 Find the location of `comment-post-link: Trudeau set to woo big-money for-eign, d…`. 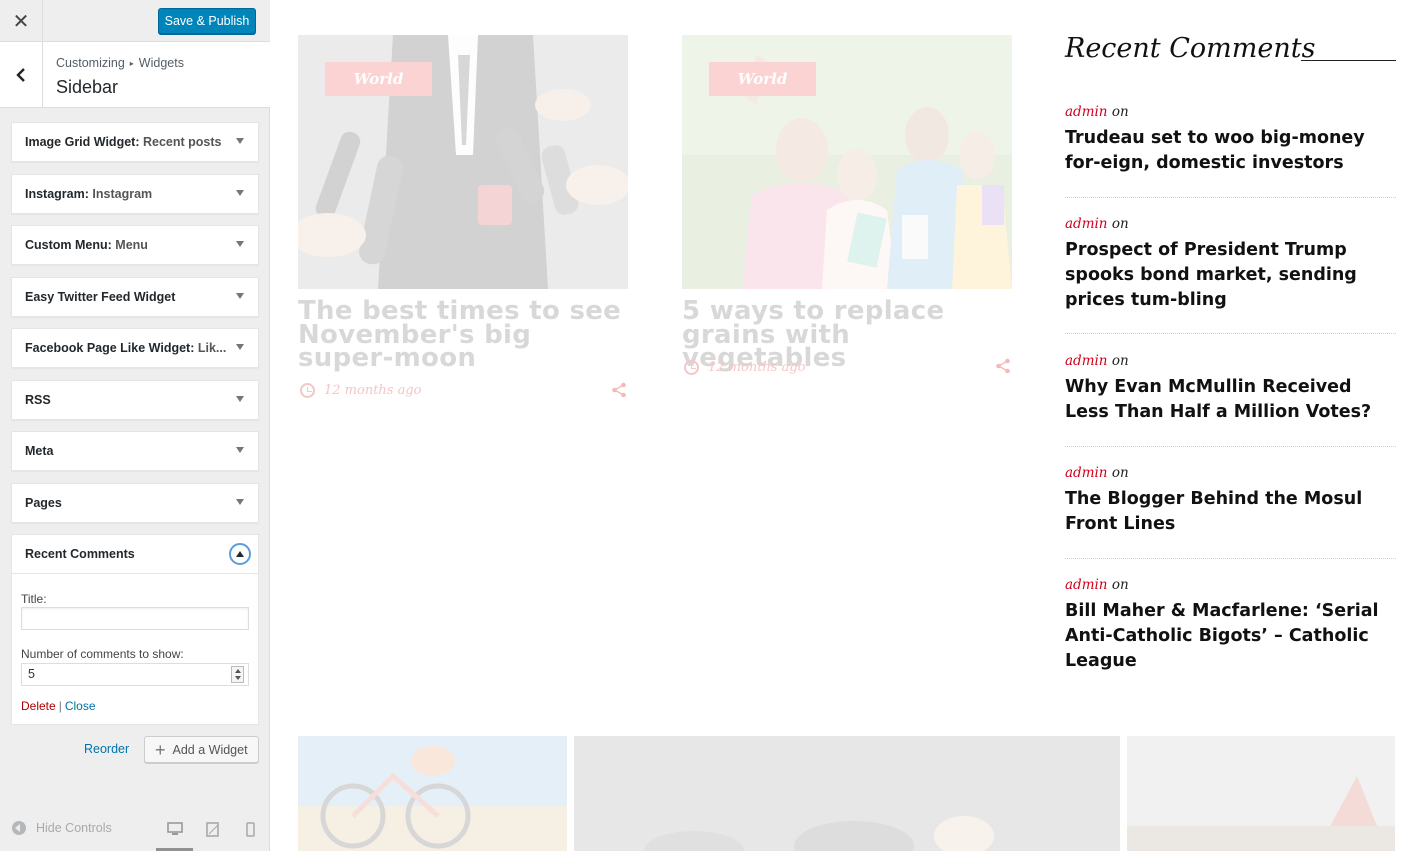

comment-post-link: Trudeau set to woo big-money for-eign, d… is located at coordinates (1230, 151).